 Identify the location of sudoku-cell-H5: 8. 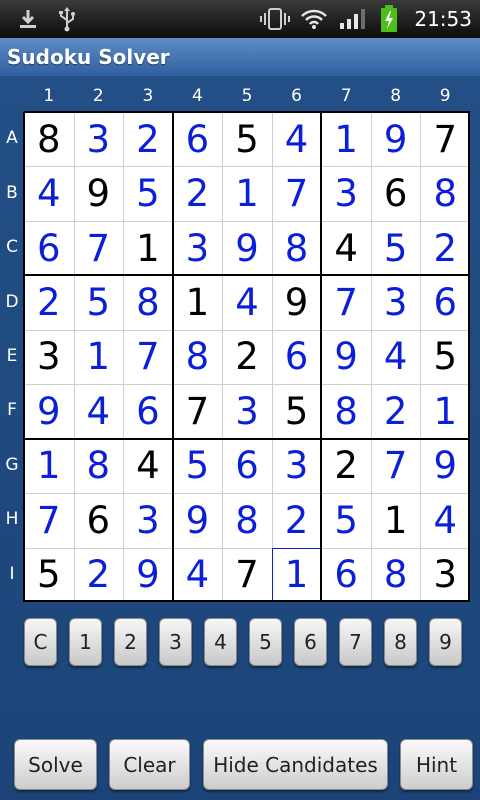
(247, 520).